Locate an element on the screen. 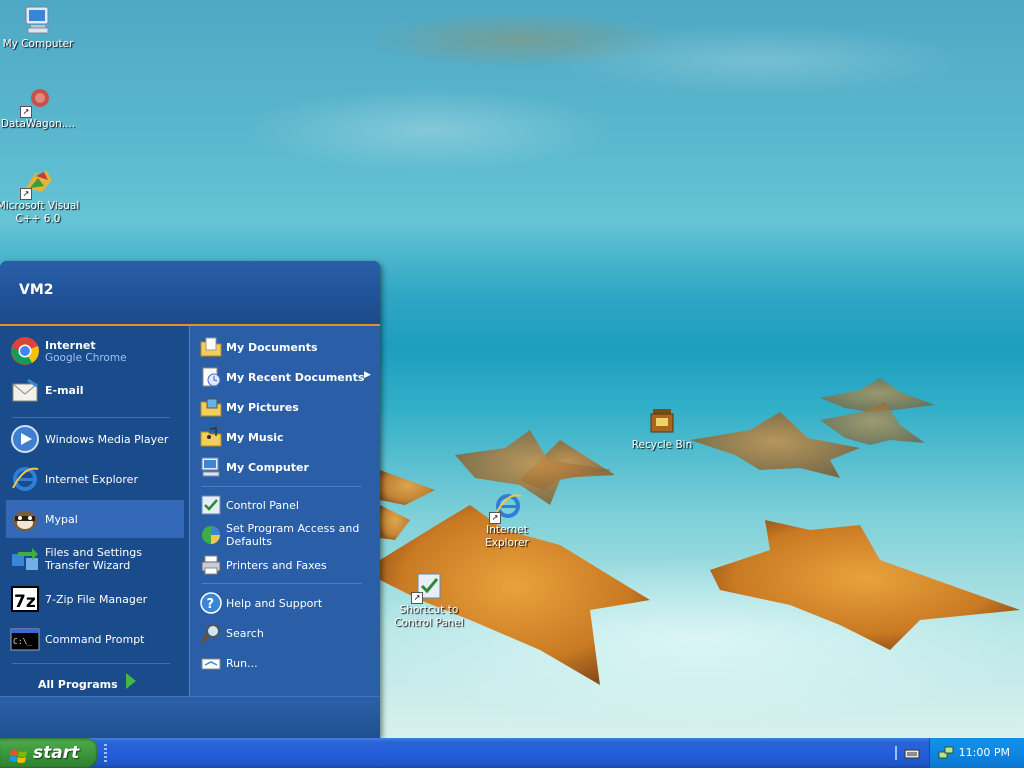 The height and width of the screenshot is (775, 1024). place-label: My Music is located at coordinates (255, 437).